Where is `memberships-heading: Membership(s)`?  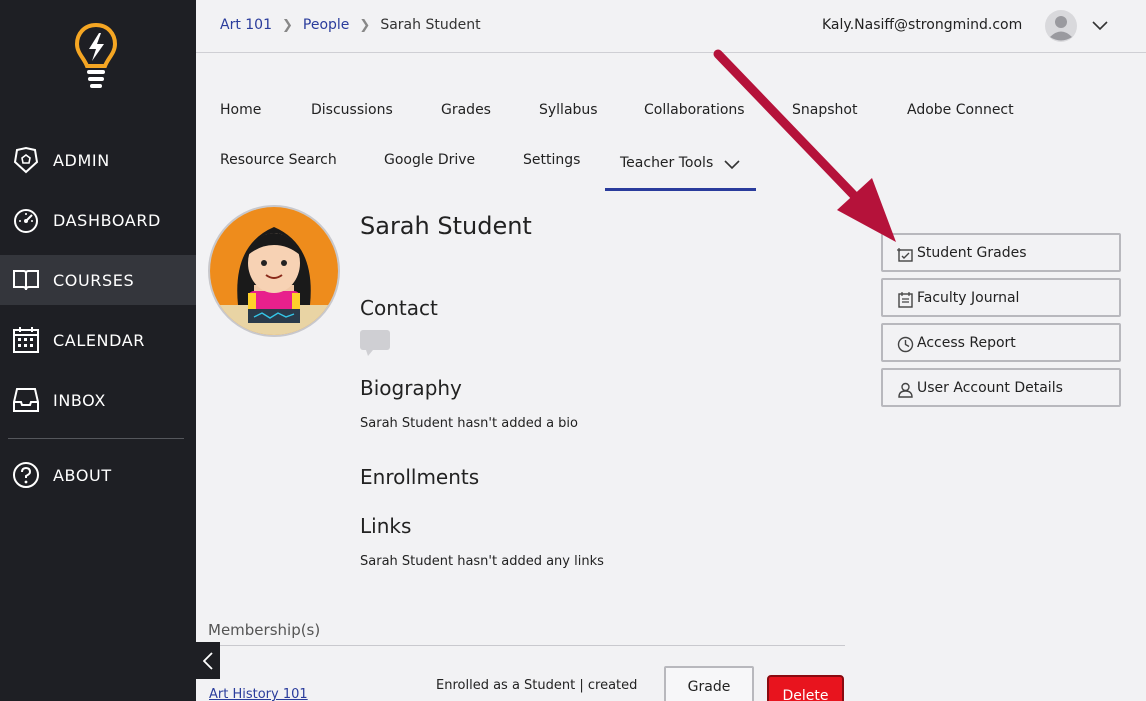
memberships-heading: Membership(s) is located at coordinates (264, 630).